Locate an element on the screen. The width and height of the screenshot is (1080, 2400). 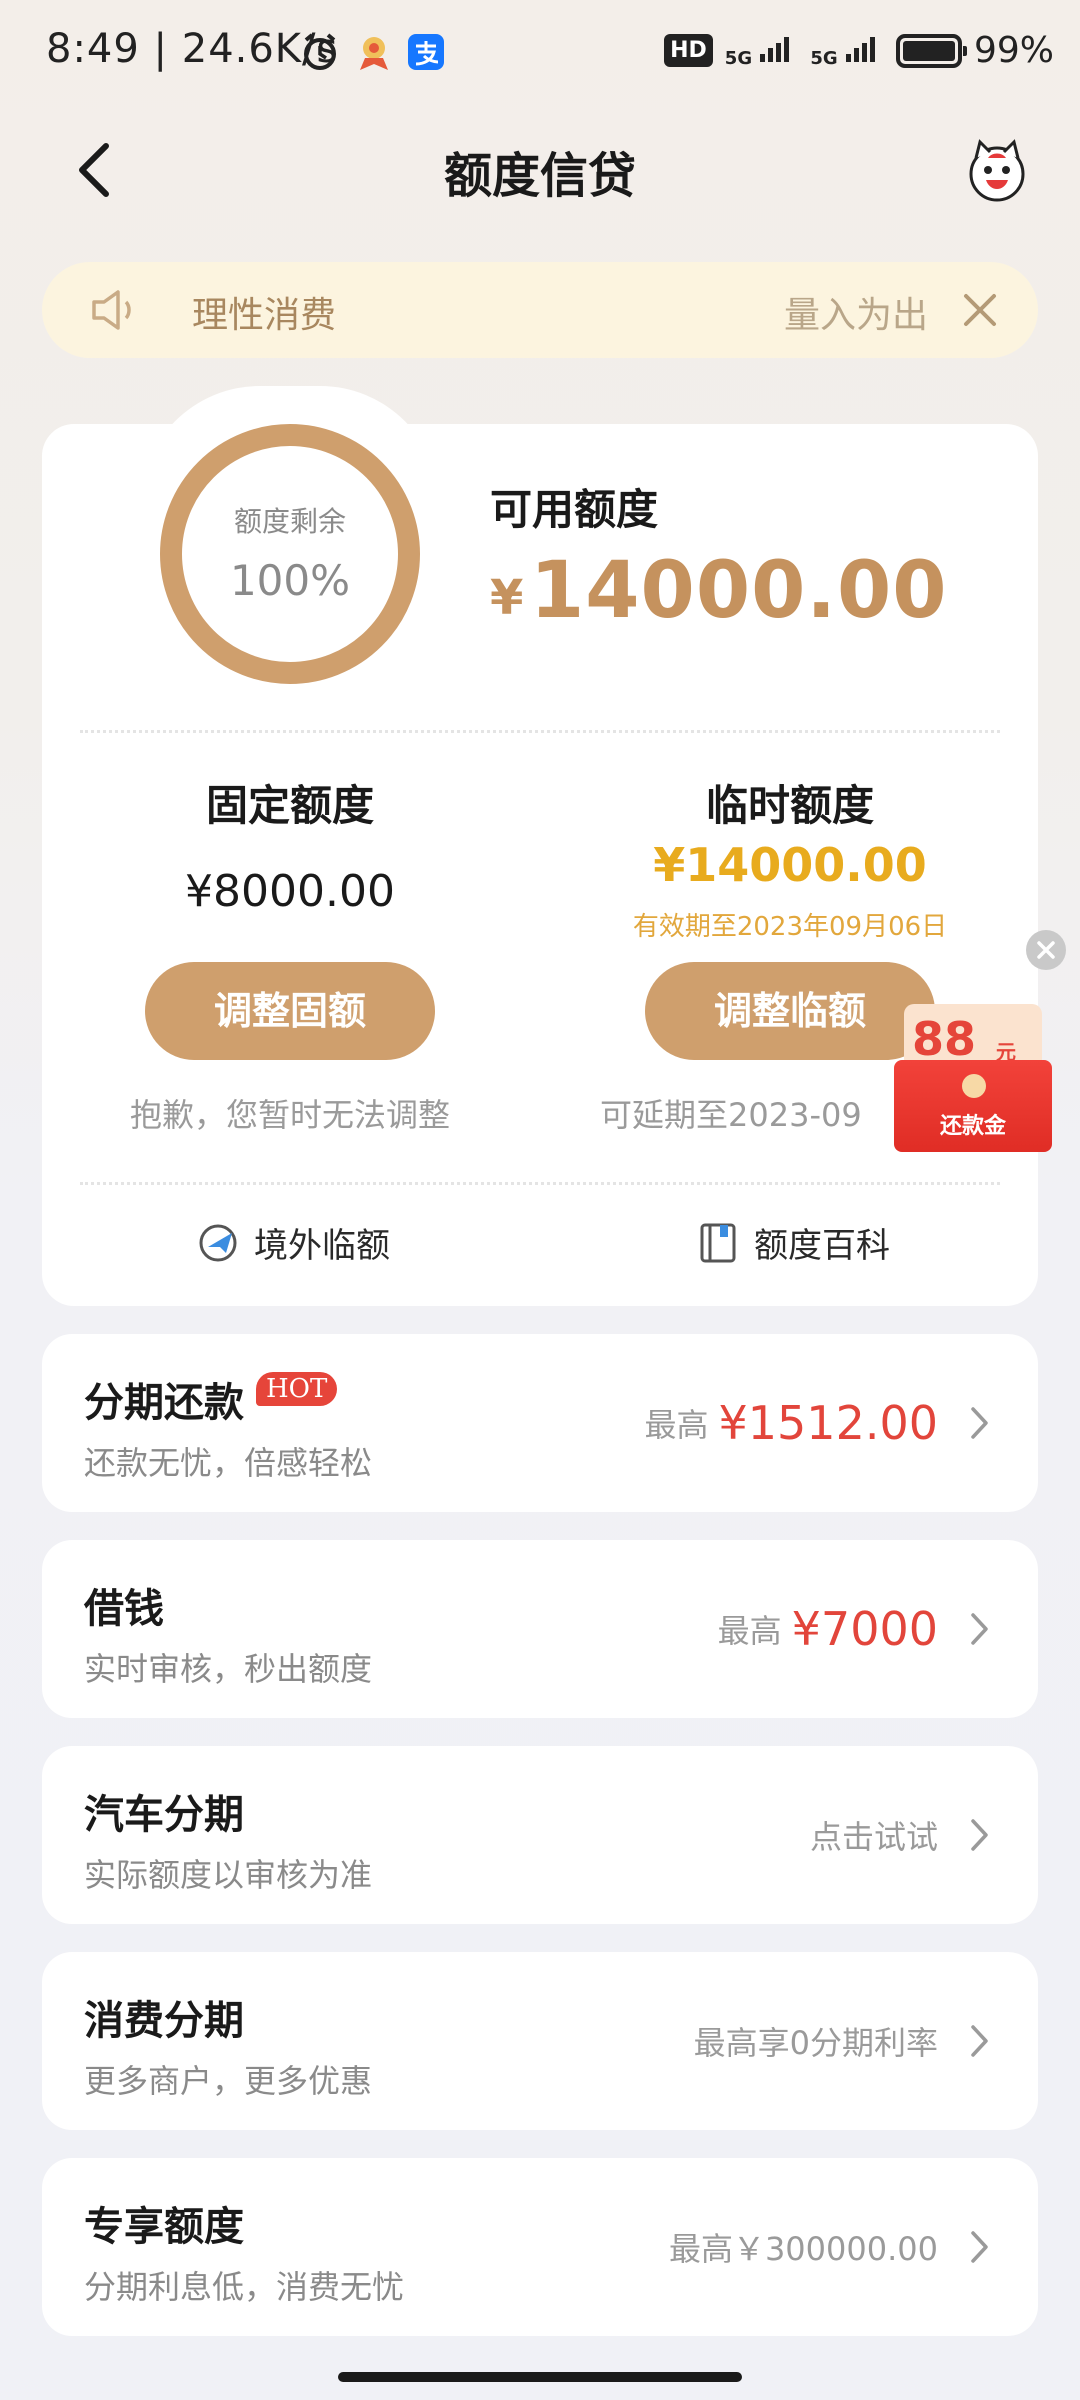
home-indicator is located at coordinates (540, 2377).